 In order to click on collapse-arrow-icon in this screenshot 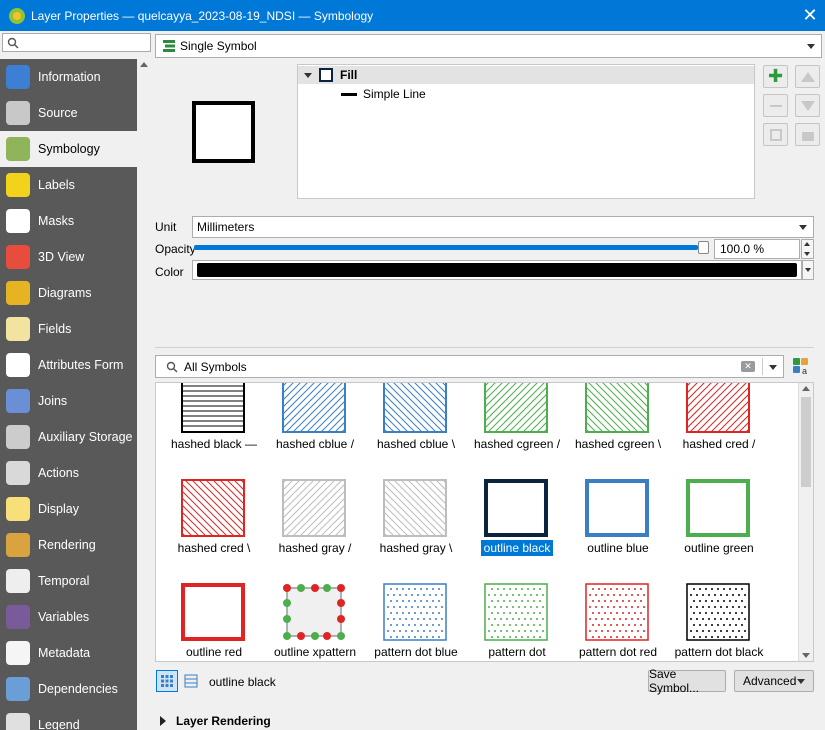, I will do `click(308, 75)`.